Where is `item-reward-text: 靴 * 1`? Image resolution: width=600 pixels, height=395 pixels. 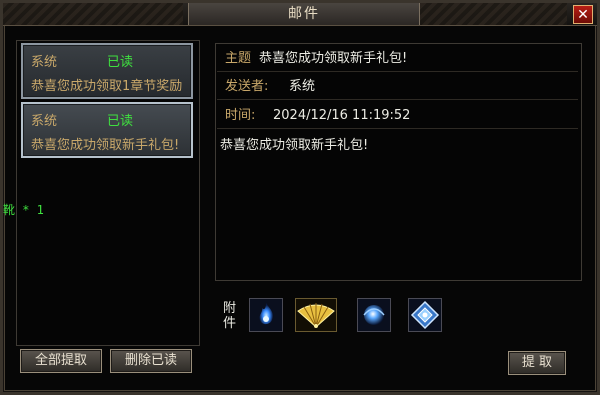
item-reward-text: 靴 * 1 is located at coordinates (23, 210).